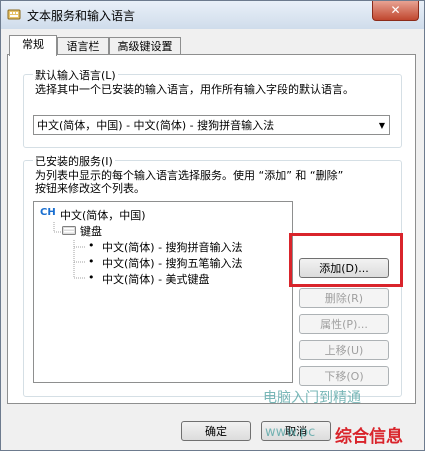  Describe the element at coordinates (33, 45) in the screenshot. I see `tab-general: 常规` at that location.